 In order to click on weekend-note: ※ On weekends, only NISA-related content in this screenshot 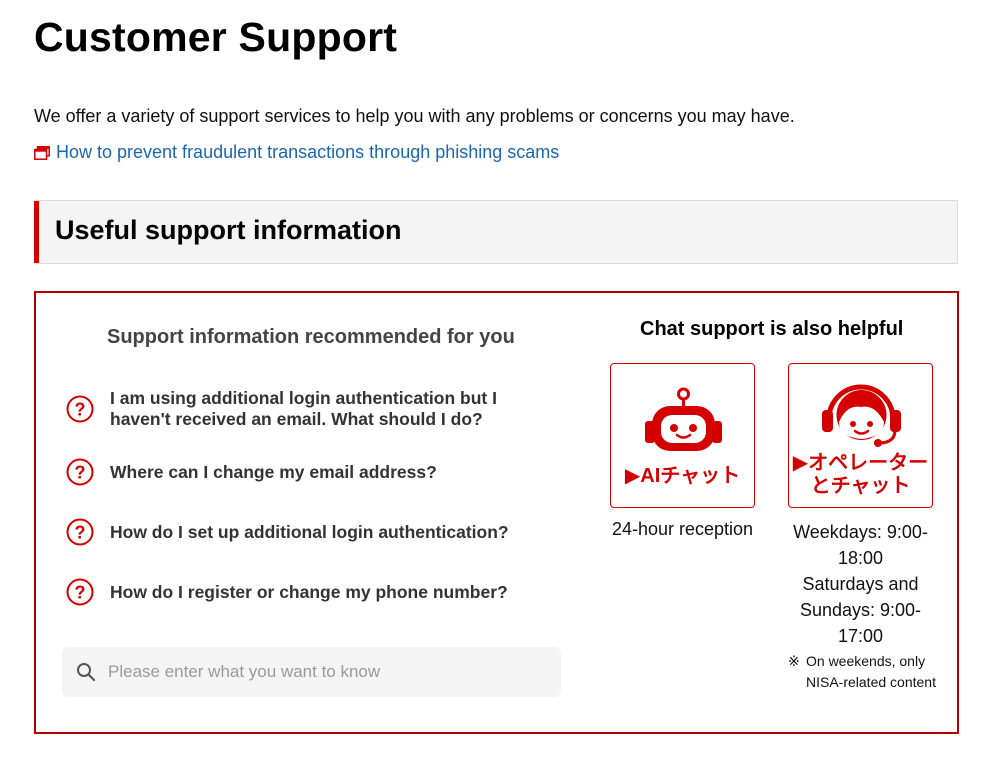, I will do `click(868, 672)`.